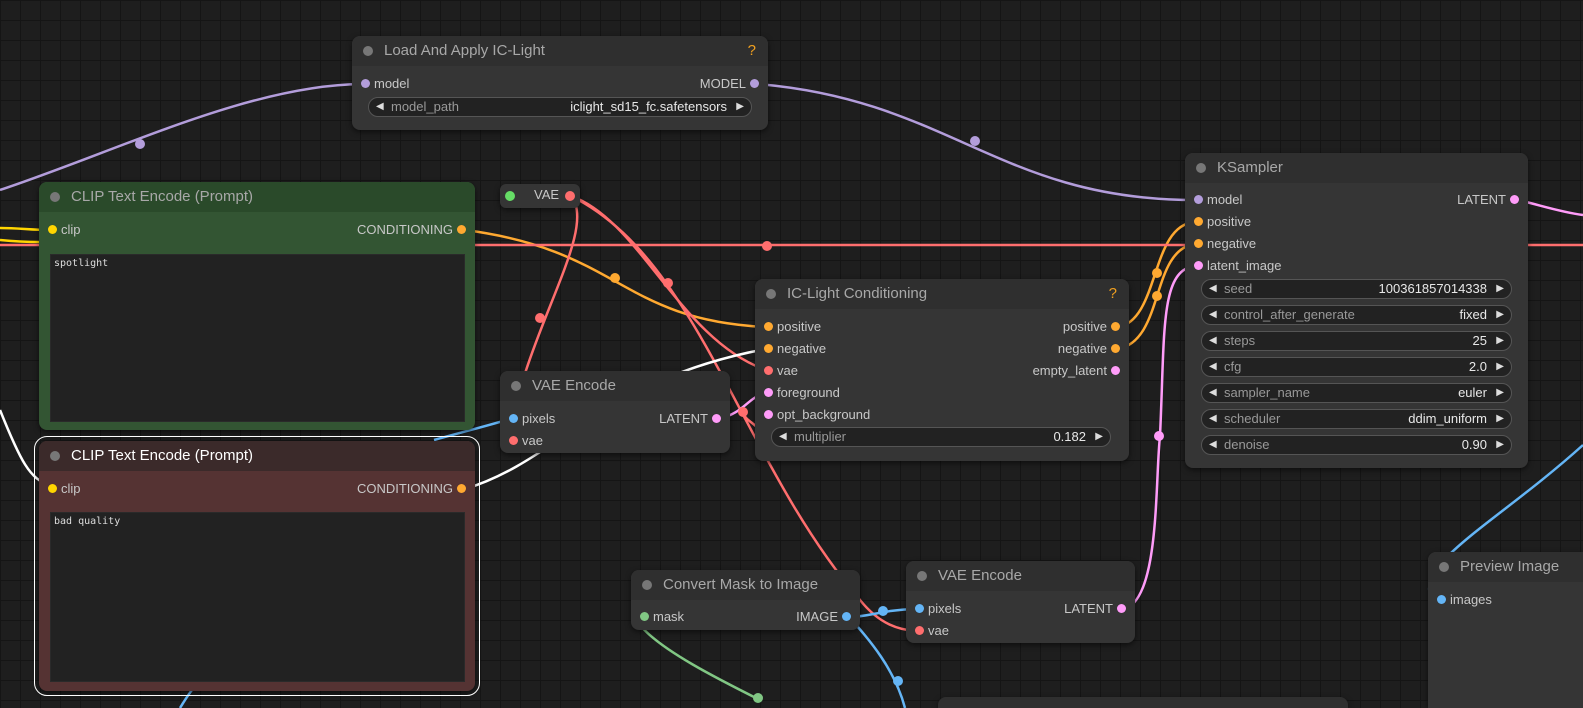 Image resolution: width=1583 pixels, height=708 pixels. What do you see at coordinates (799, 393) in the screenshot?
I see `input-slot-foreground: foreground` at bounding box center [799, 393].